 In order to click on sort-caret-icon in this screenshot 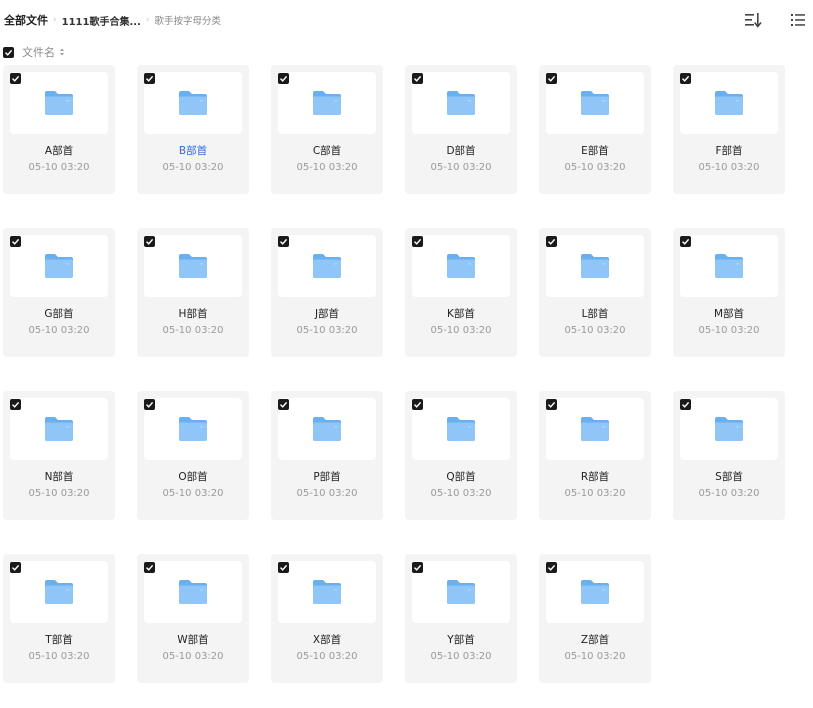, I will do `click(62, 52)`.